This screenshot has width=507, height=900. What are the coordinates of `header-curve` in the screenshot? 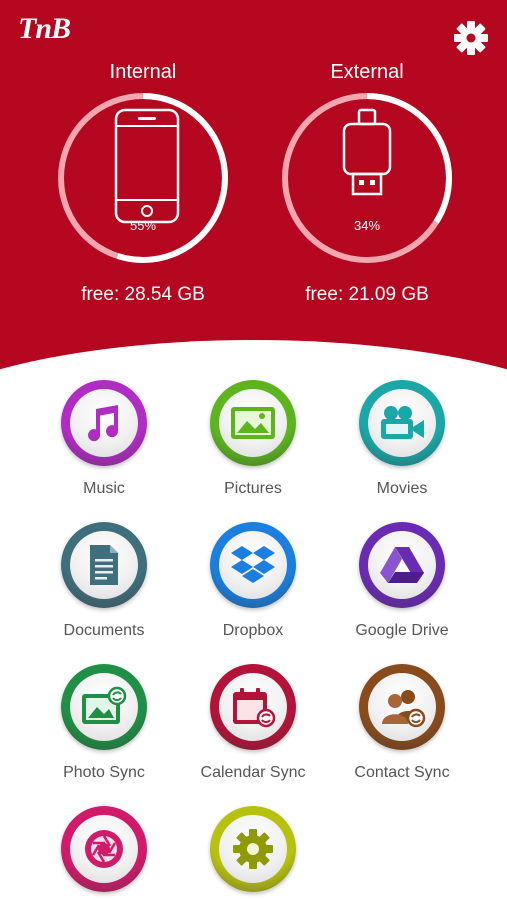 It's located at (253, 360).